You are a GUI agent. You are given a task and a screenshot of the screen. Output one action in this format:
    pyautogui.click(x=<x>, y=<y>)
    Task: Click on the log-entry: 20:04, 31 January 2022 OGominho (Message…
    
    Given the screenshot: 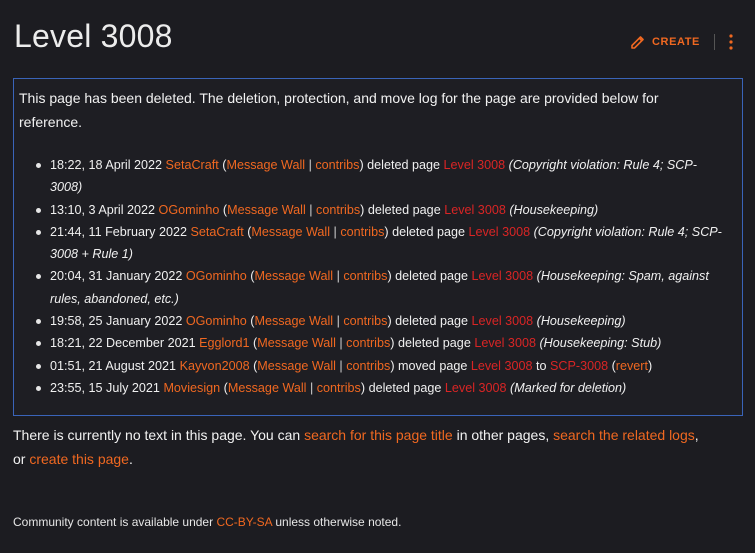 What is the action you would take?
    pyautogui.click(x=381, y=287)
    